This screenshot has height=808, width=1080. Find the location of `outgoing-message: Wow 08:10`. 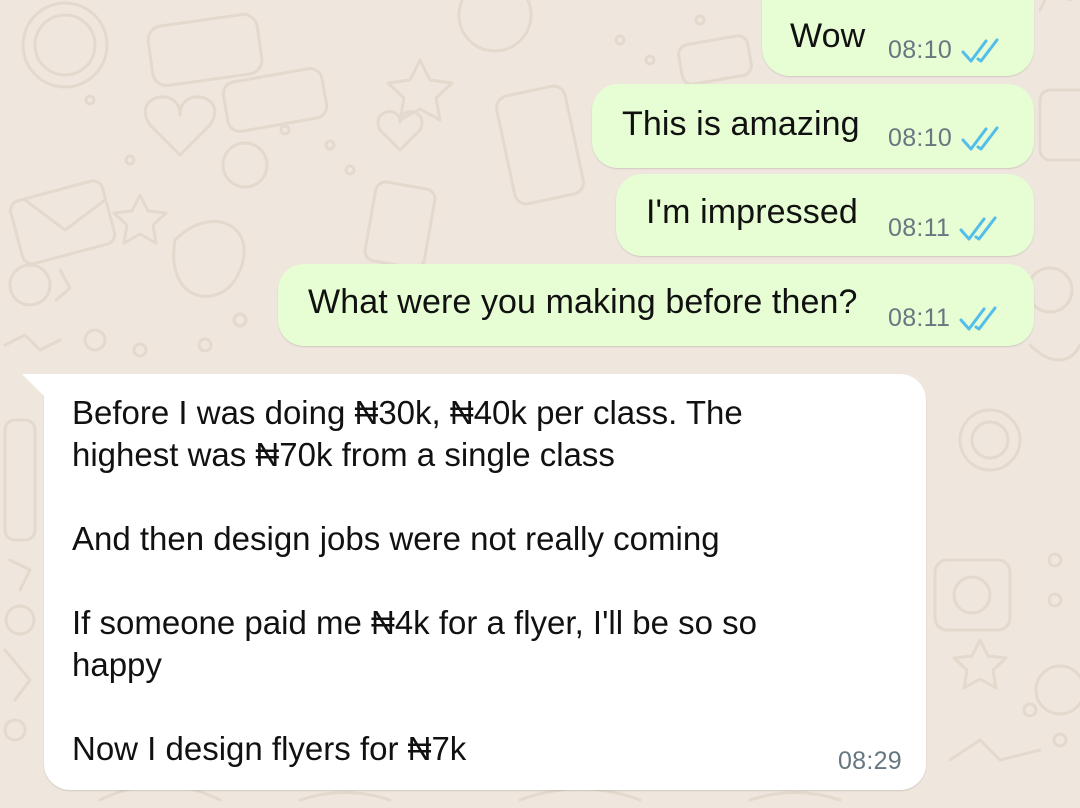

outgoing-message: Wow 08:10 is located at coordinates (898, 38).